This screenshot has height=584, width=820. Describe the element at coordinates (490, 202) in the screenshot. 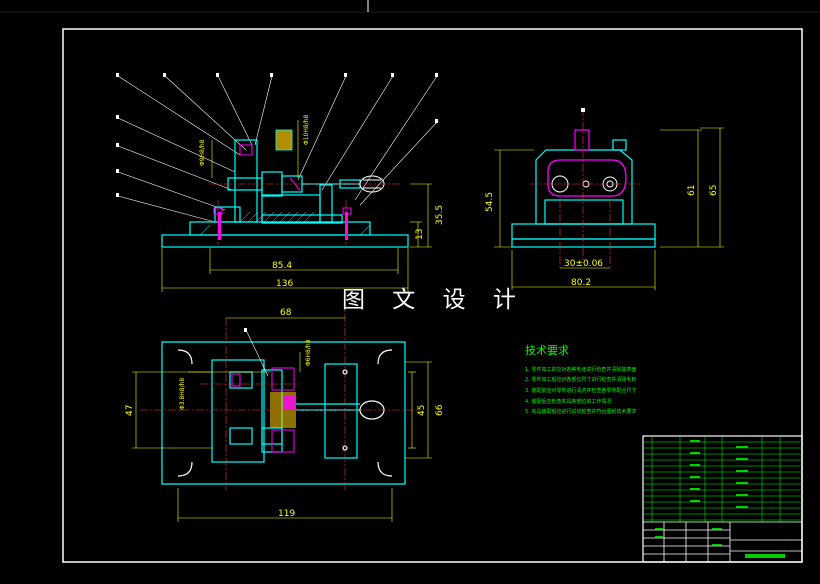

I see `side-dim-54-5: 54.5` at that location.